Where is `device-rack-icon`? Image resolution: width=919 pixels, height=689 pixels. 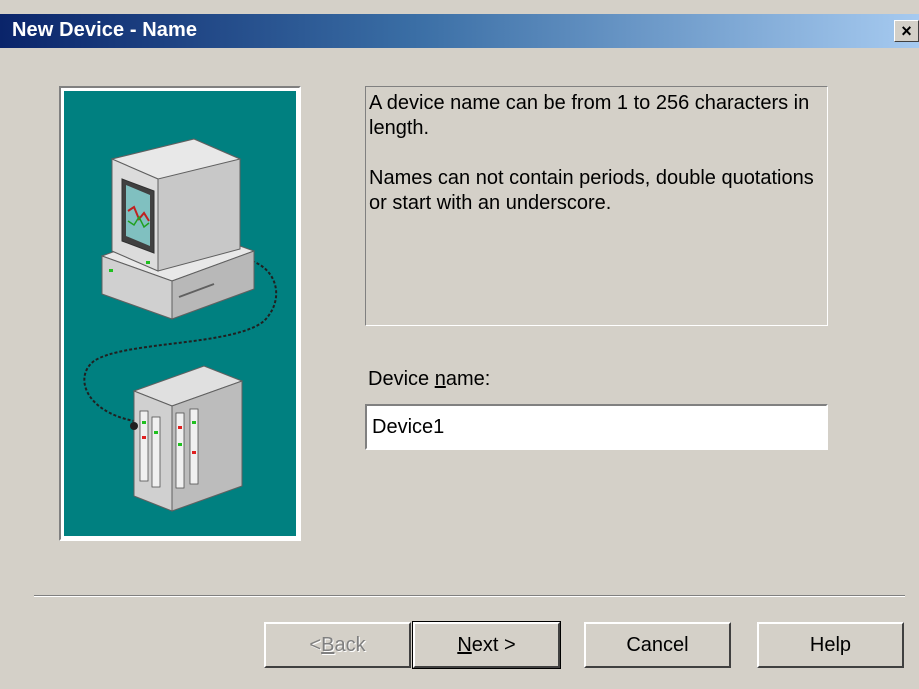 device-rack-icon is located at coordinates (187, 438).